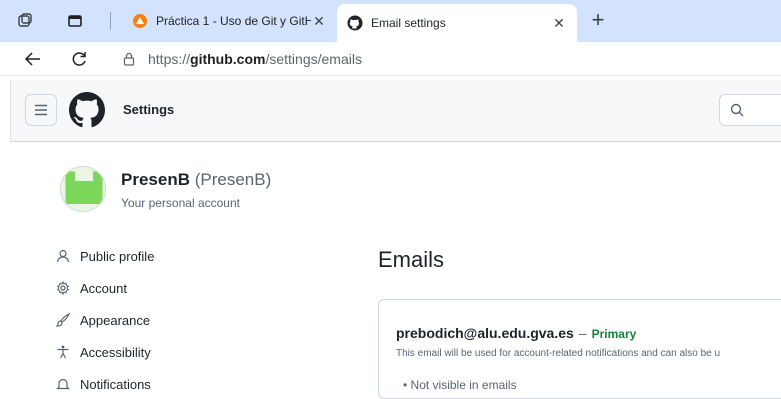  I want to click on sidebar-item-label: Public profile, so click(117, 256).